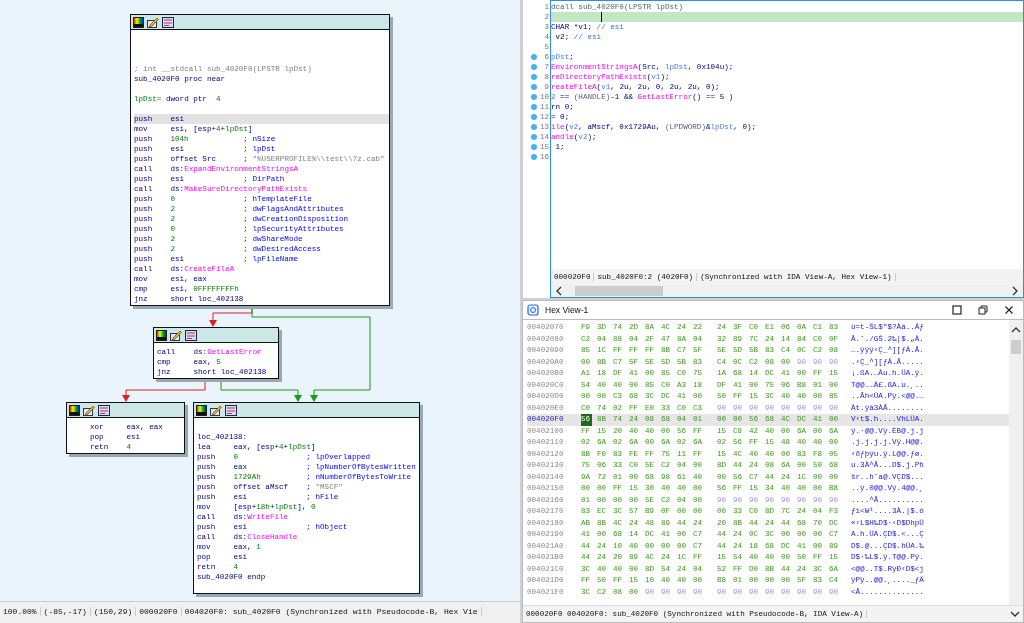  I want to click on restore-icon, so click(983, 310).